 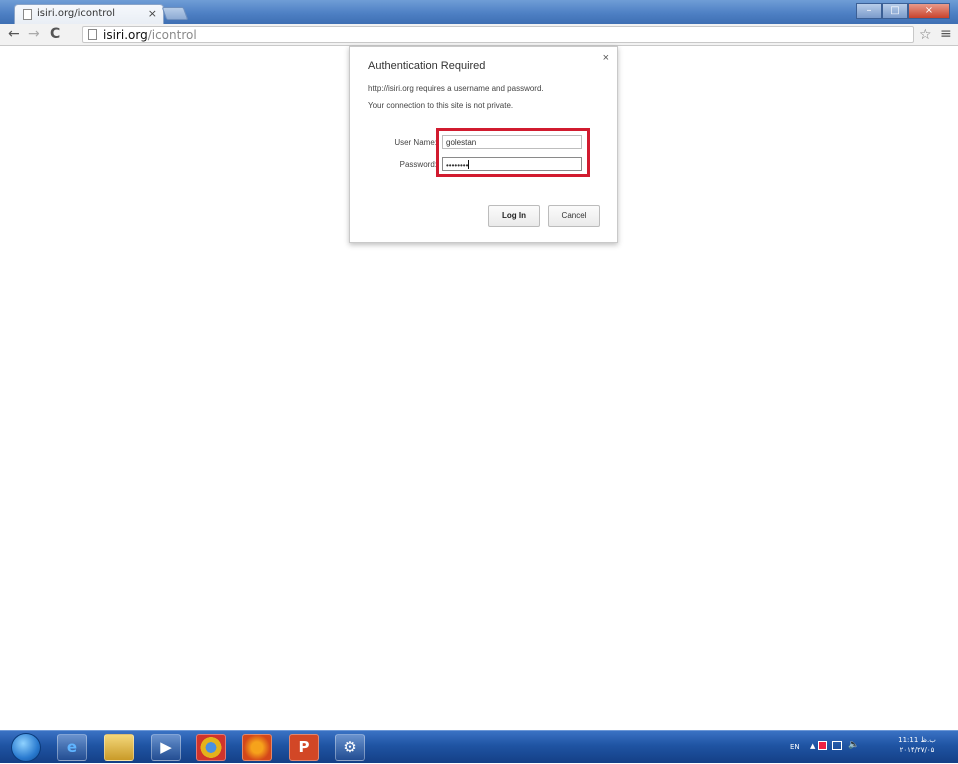 What do you see at coordinates (925, 35) in the screenshot?
I see `bookmark-star-icon: ☆` at bounding box center [925, 35].